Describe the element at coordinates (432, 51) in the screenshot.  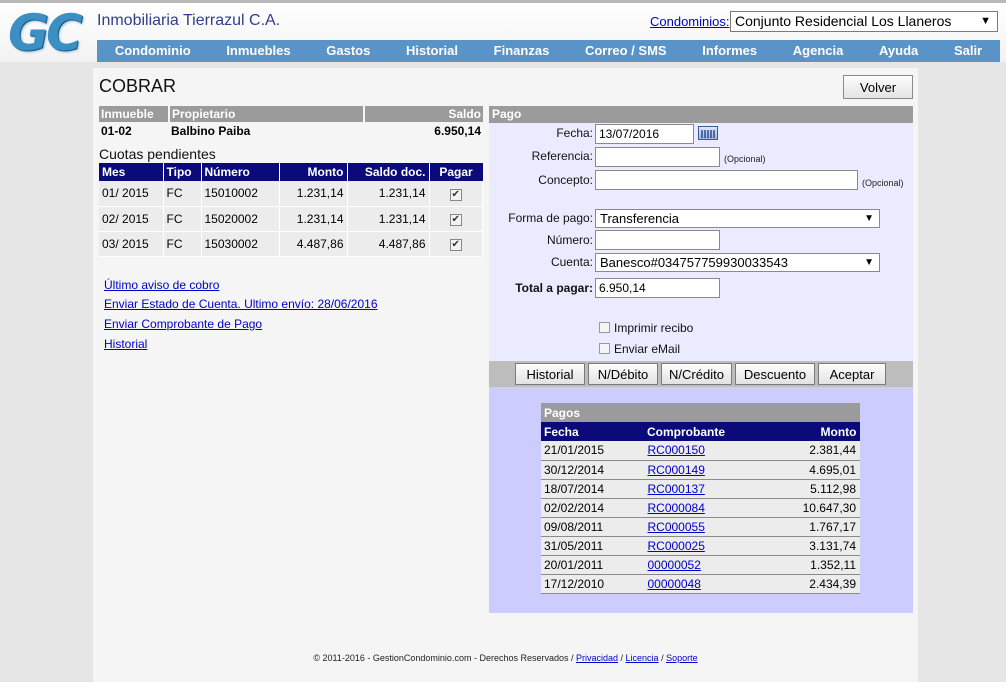
I see `menu-historial: Historial` at that location.